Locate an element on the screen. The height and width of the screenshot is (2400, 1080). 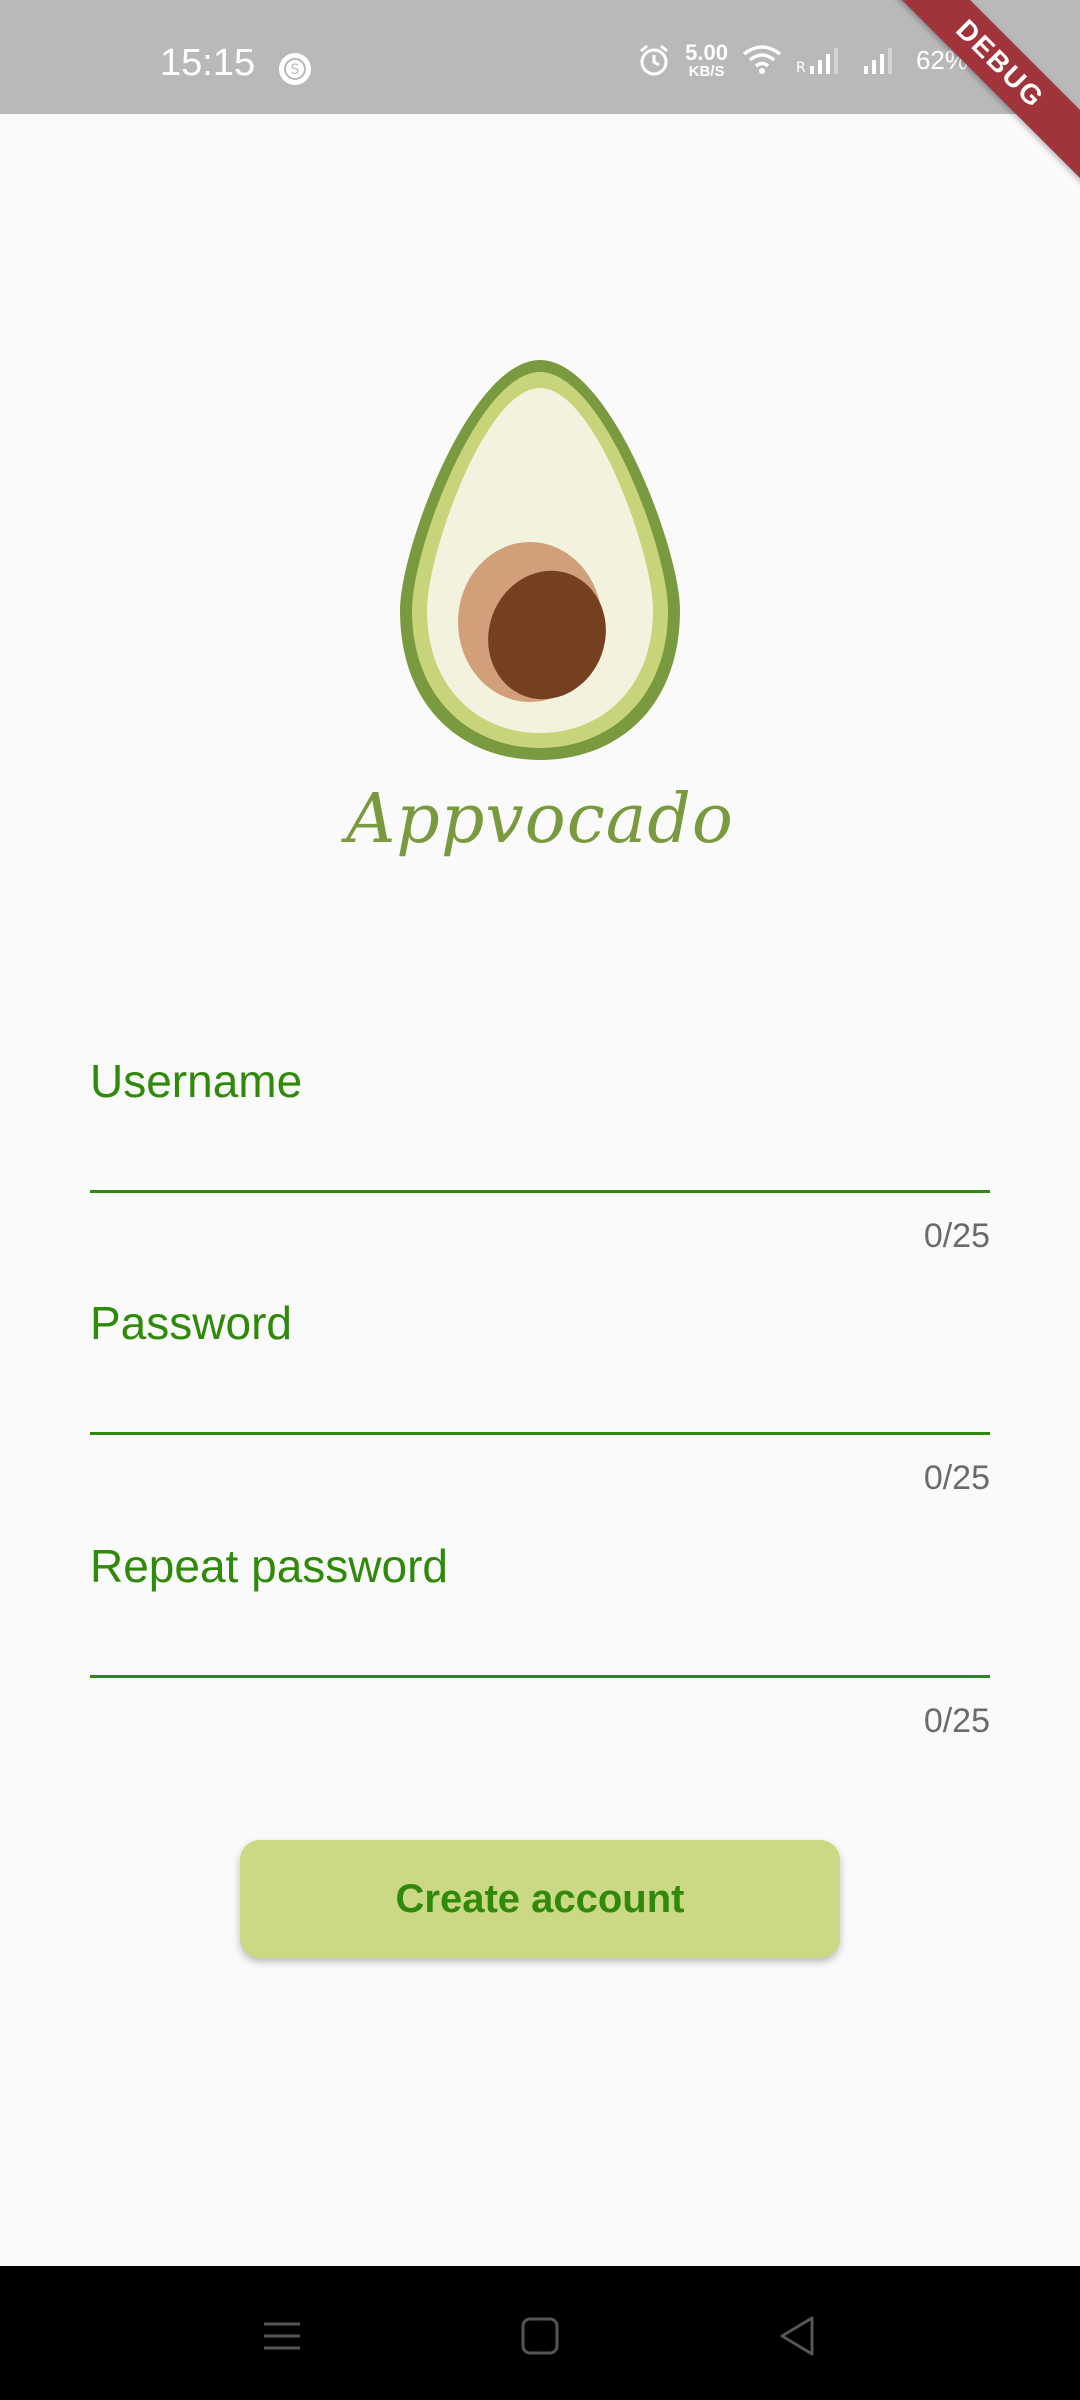
status-icons: 5.00 KB/S R 62% is located at coordinates (818, 60).